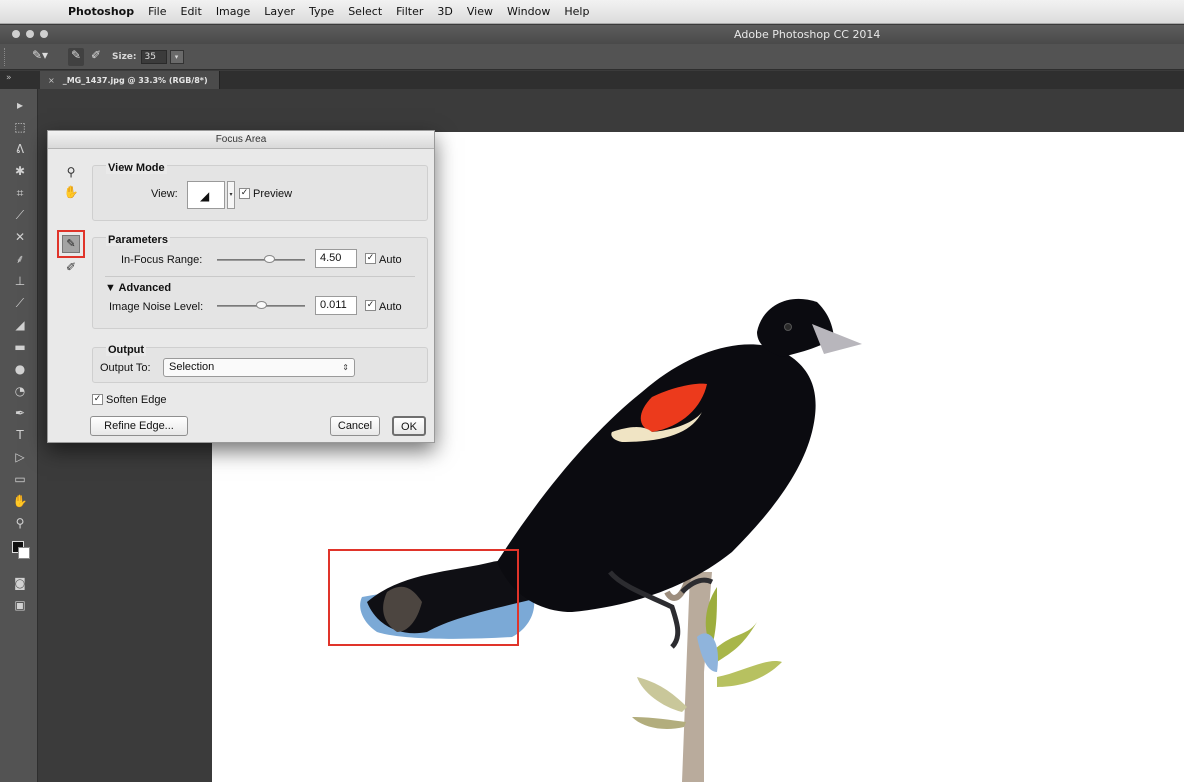 The width and height of the screenshot is (1184, 782). I want to click on document-tab-label: _MG_1437.jpg @ 33.3% (RGB/8*), so click(135, 80).